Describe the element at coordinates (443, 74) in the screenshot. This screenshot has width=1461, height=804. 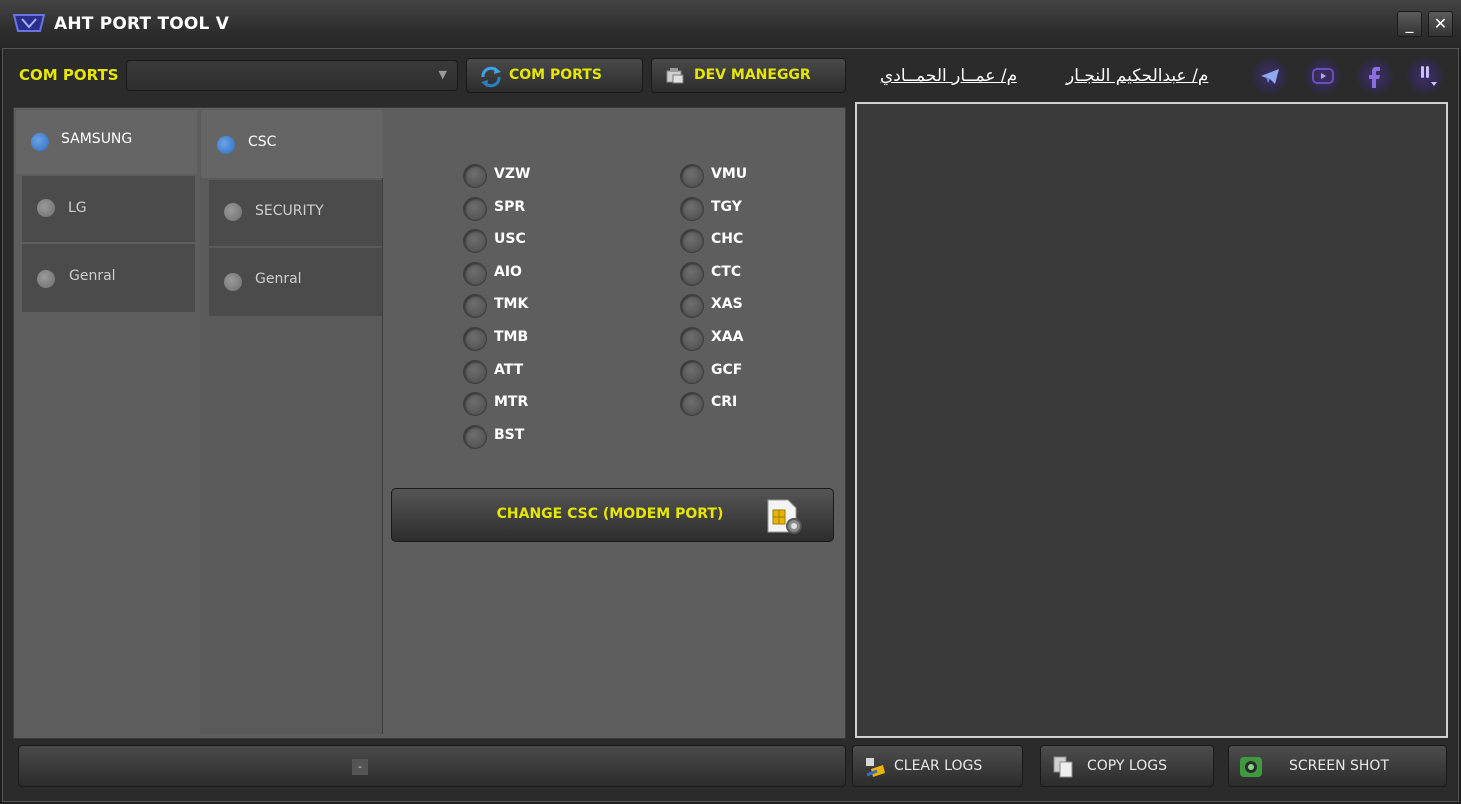
I see `chevron-down-icon: ▼` at that location.